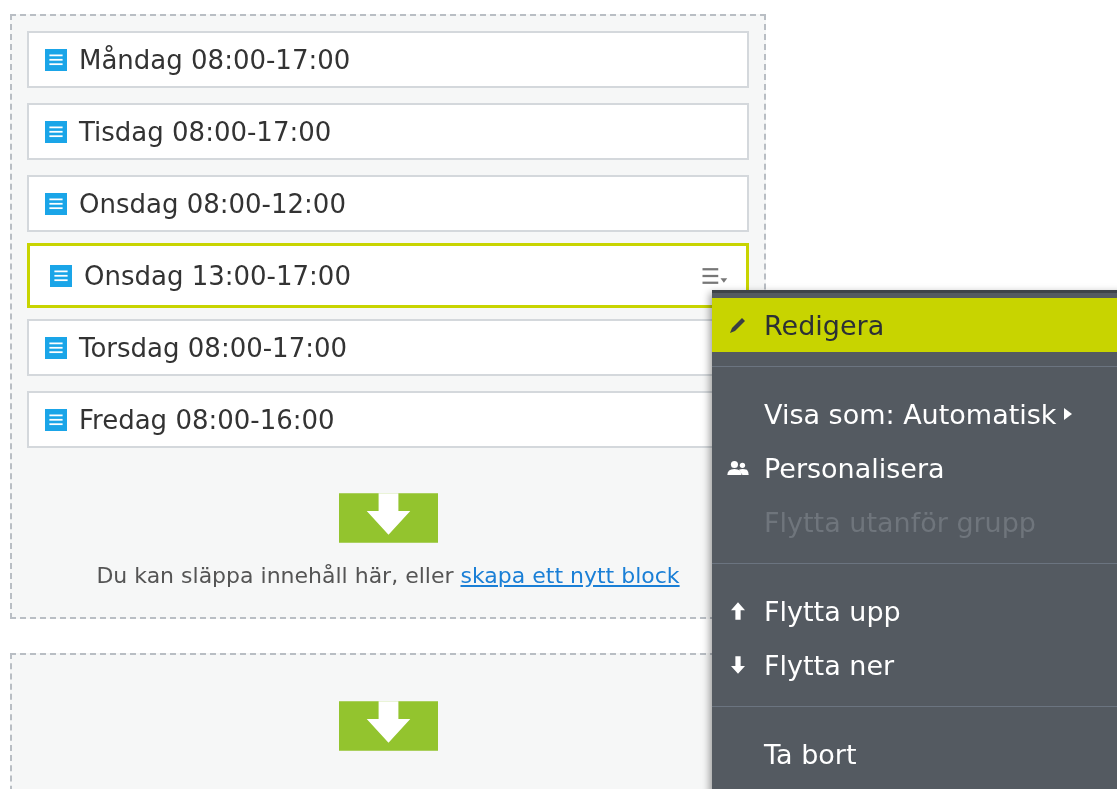 This screenshot has height=789, width=1117. I want to click on block-title: Måndag 08:00-17:00, so click(215, 59).